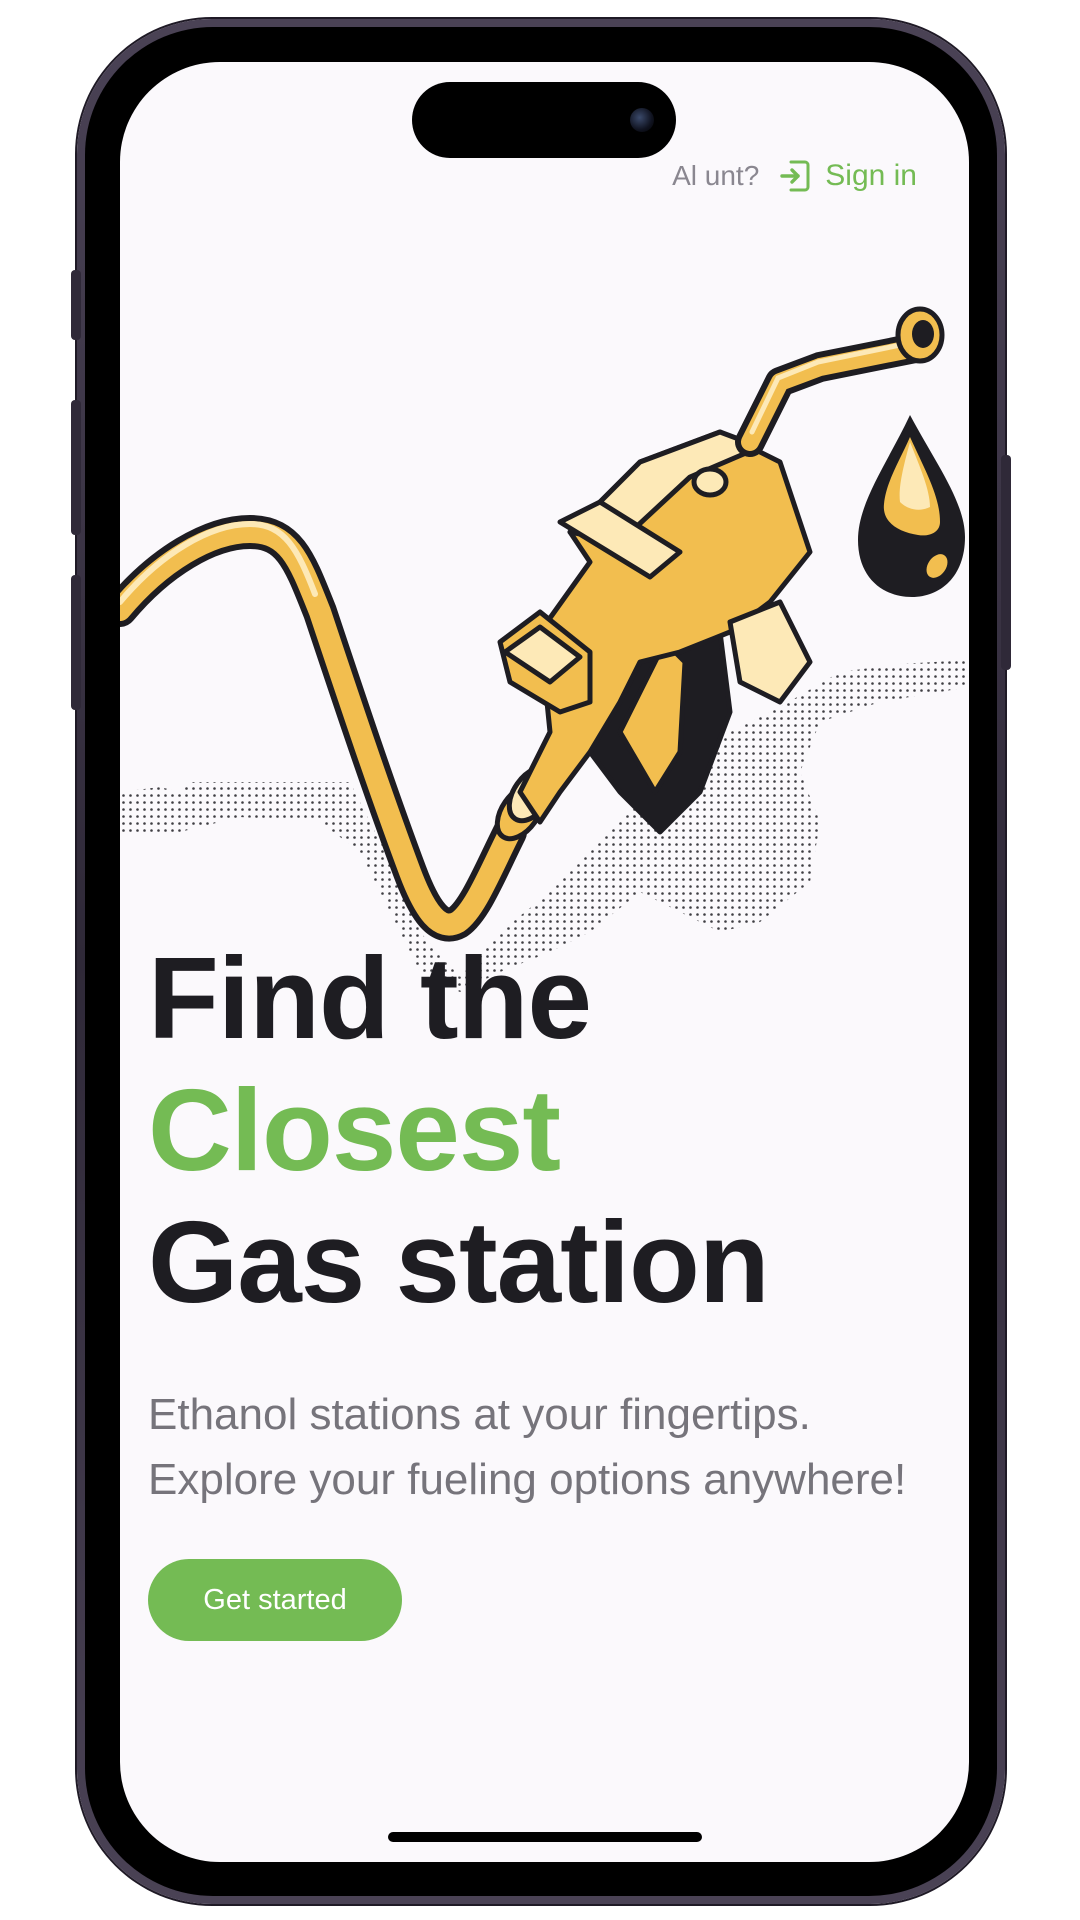  I want to click on volume-down-button, so click(76, 642).